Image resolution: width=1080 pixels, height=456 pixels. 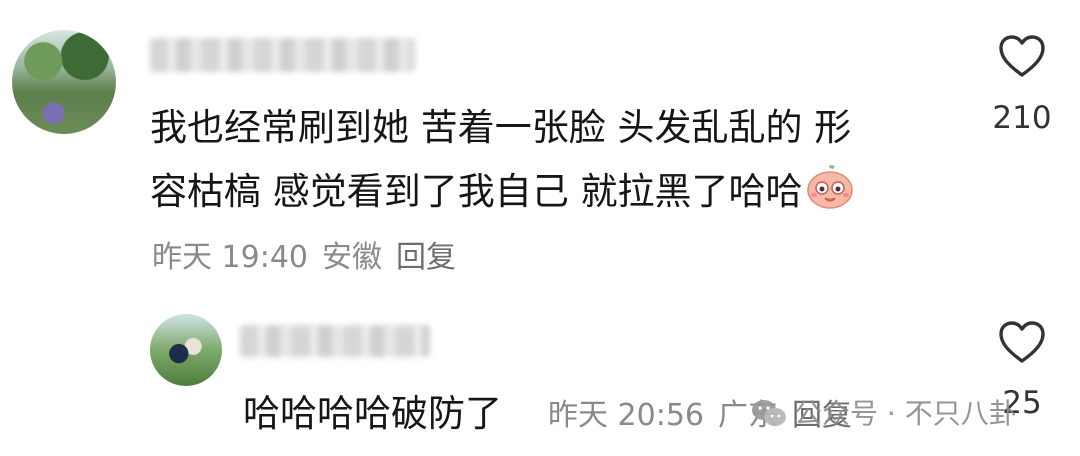 I want to click on reply-time: 昨天 20:56, so click(x=626, y=415).